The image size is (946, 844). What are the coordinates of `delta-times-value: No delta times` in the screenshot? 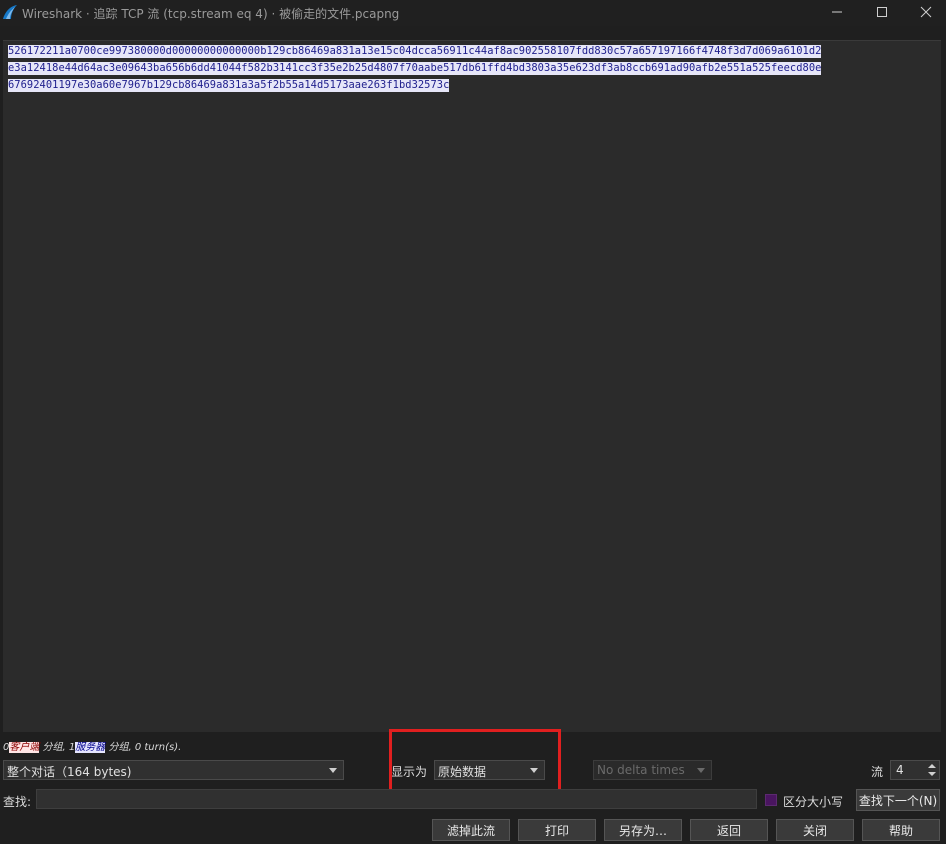 It's located at (641, 770).